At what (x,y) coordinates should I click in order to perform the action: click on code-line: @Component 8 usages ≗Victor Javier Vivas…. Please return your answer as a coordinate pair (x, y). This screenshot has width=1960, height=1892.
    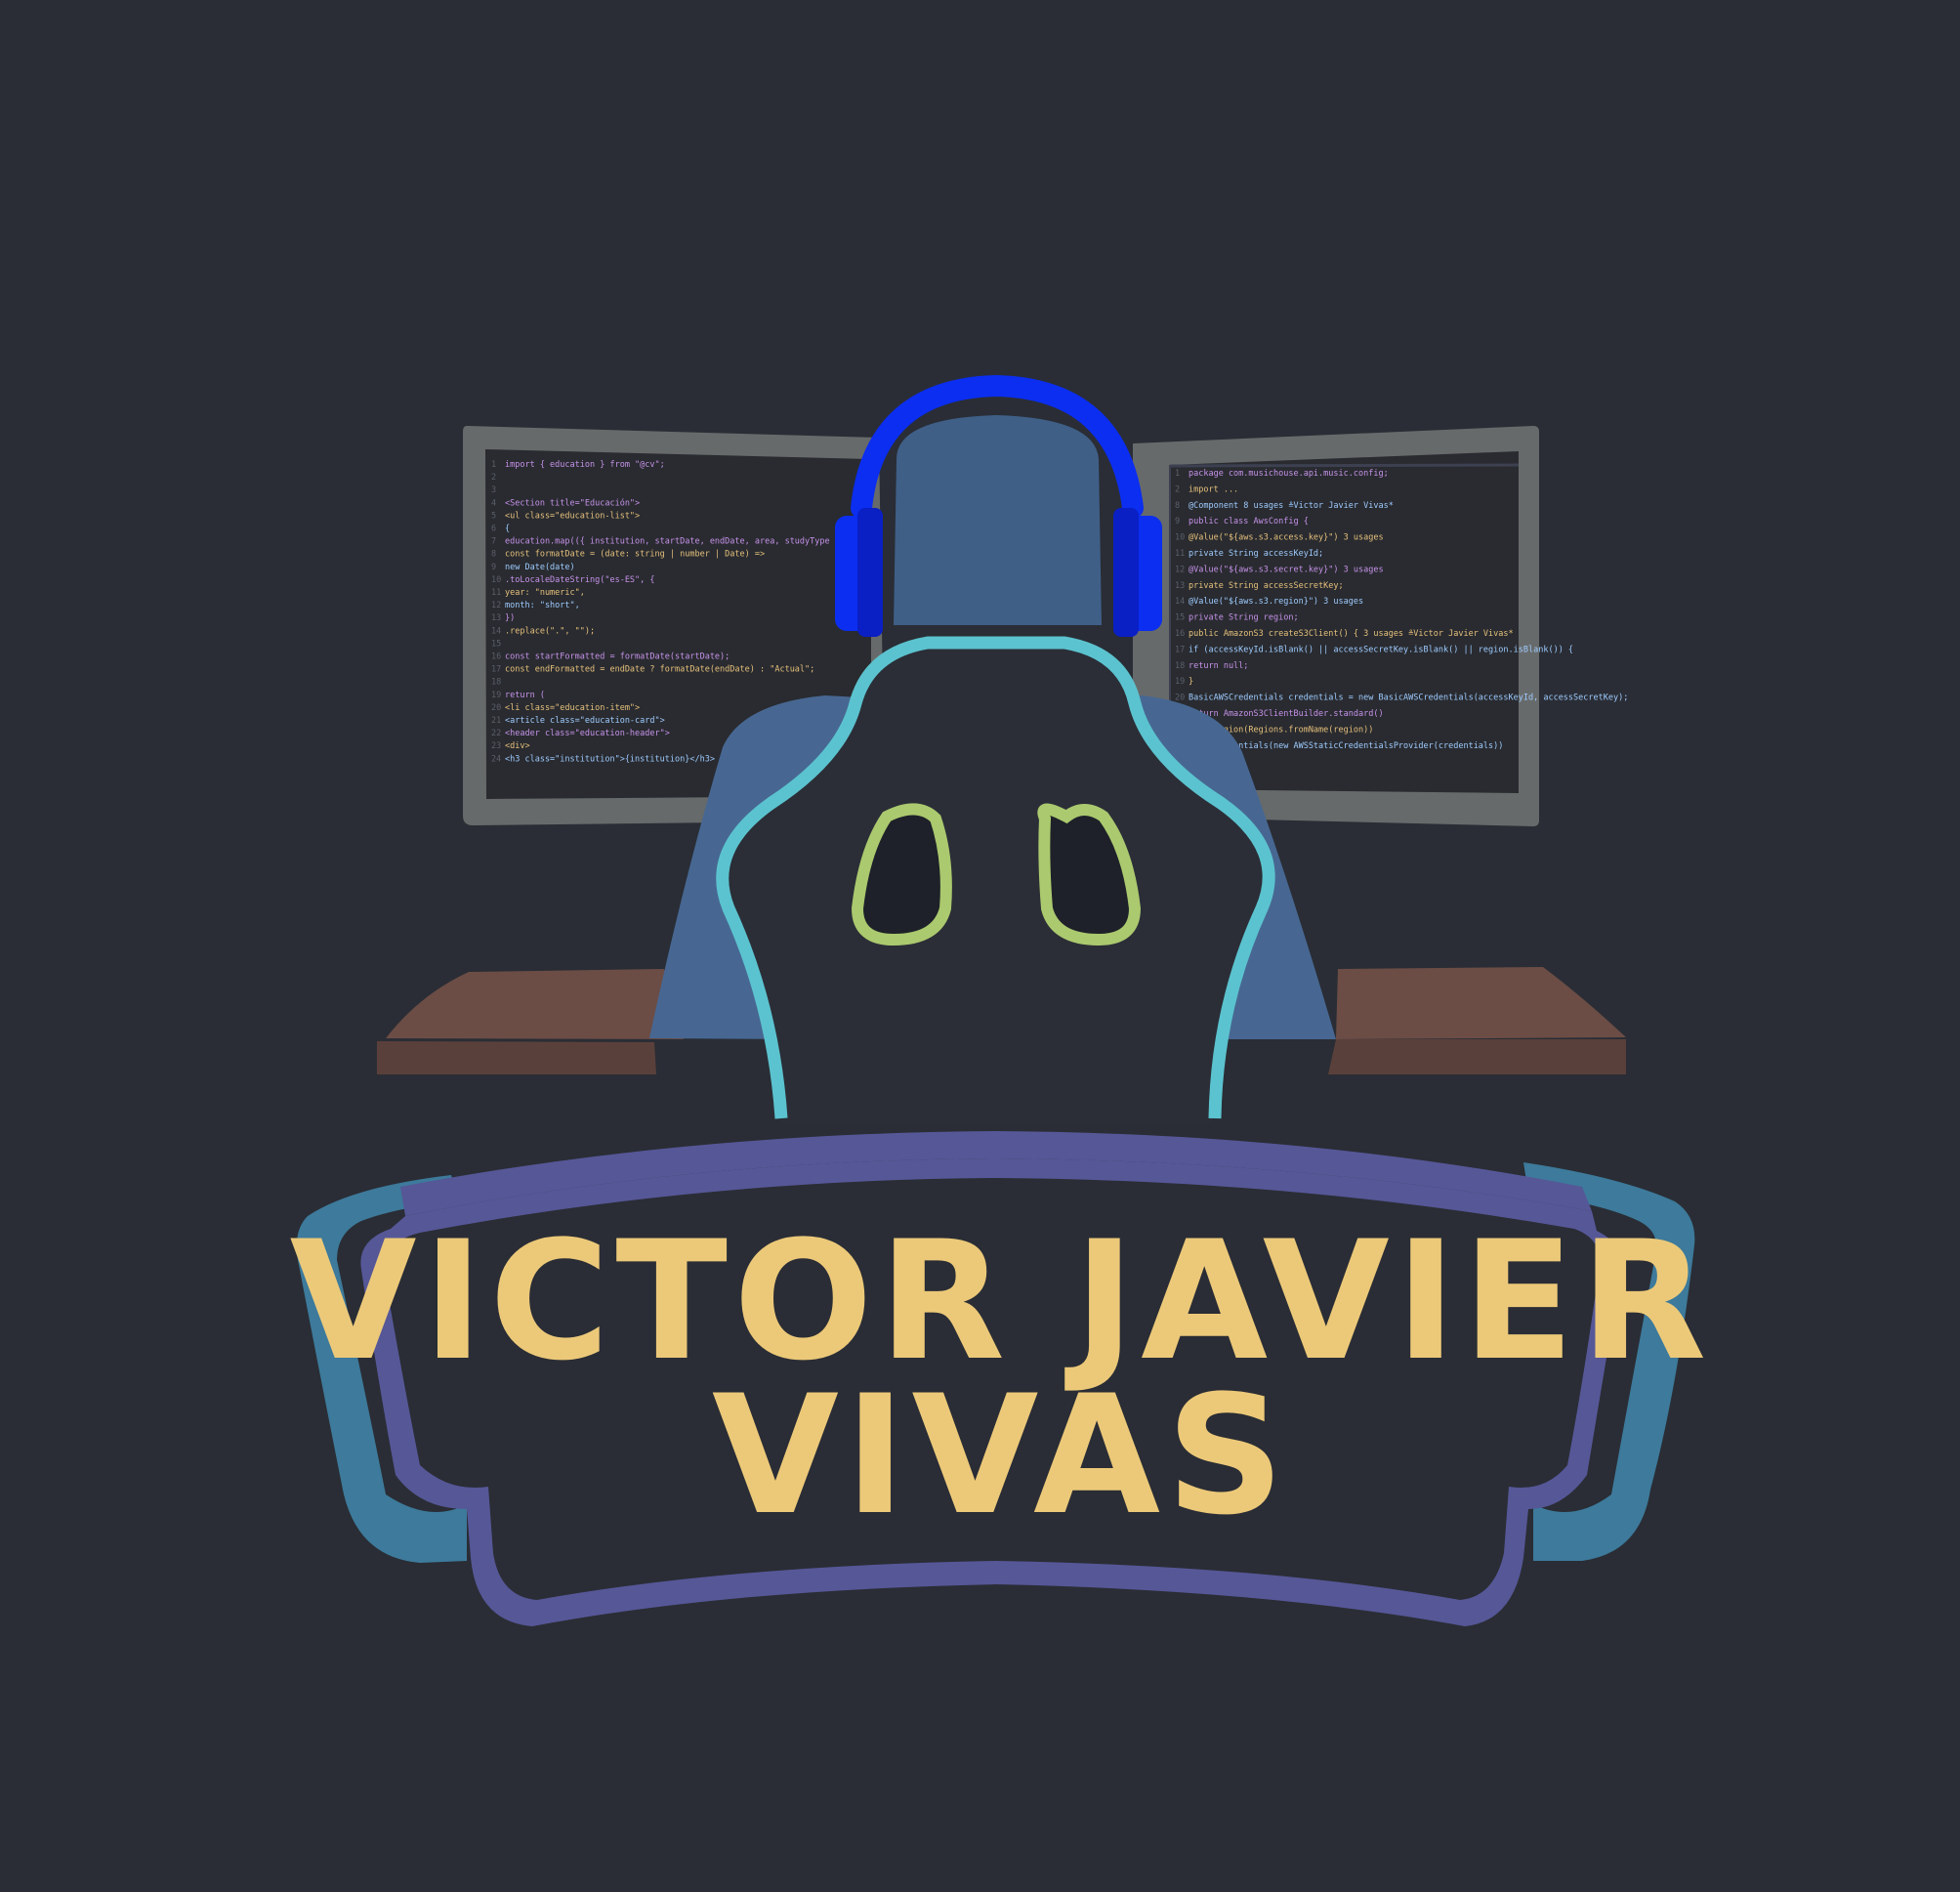
    Looking at the image, I should click on (1291, 506).